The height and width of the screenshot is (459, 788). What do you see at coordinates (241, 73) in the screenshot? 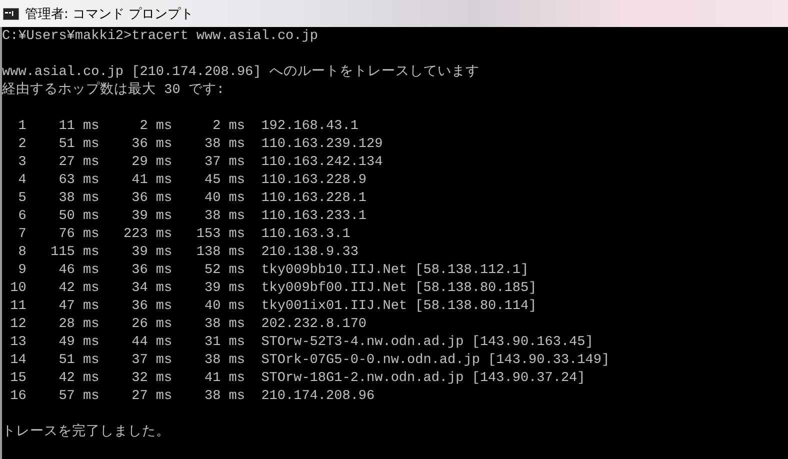
I see `output-line: www.asial.co.jp [210.174.208.96] へのルートをトレースしています` at bounding box center [241, 73].